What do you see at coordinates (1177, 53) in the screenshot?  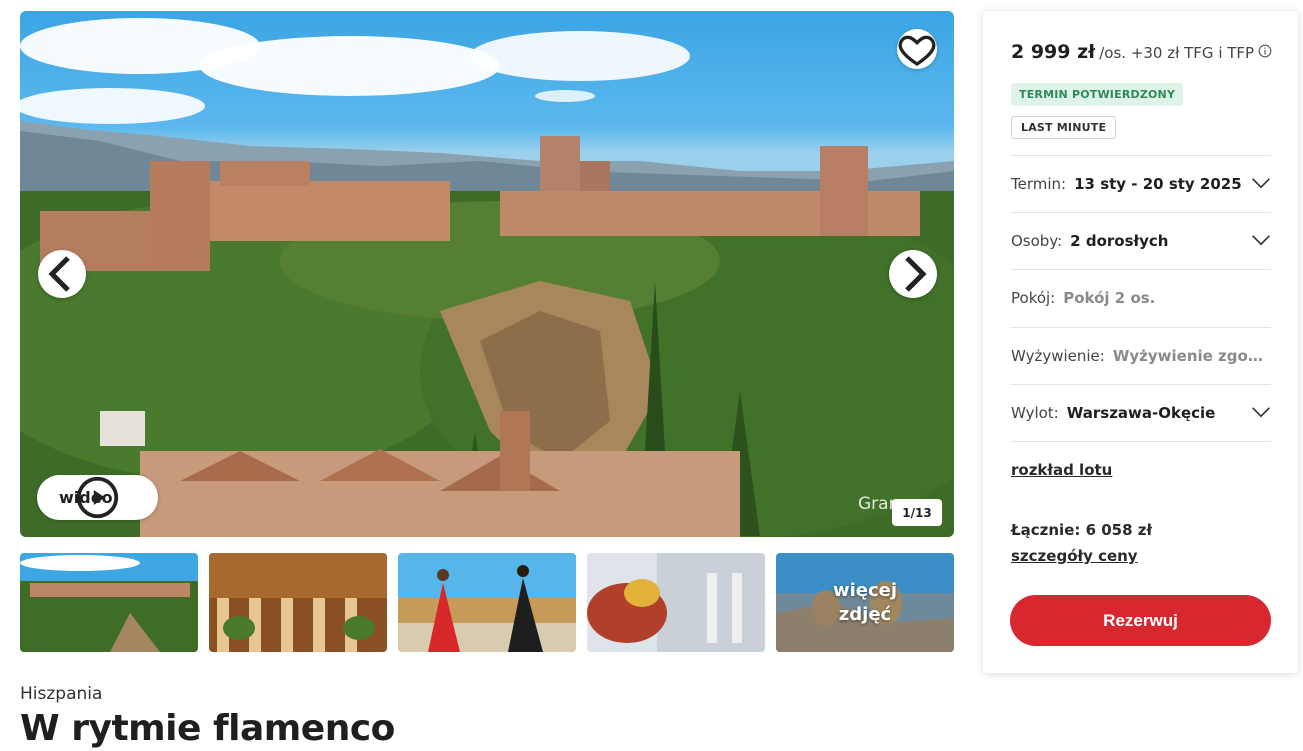 I see `price-suffix: /os. +30 zł TFG i TFP` at bounding box center [1177, 53].